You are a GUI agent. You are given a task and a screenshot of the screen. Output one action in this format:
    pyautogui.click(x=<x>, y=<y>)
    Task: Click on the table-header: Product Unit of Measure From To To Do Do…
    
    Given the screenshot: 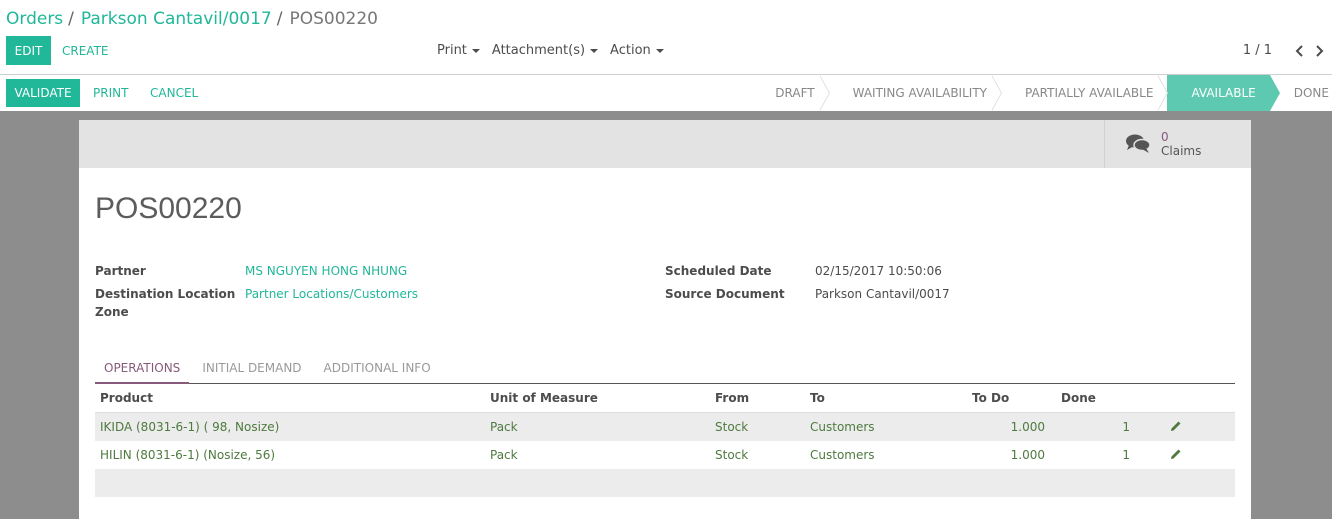 What is the action you would take?
    pyautogui.click(x=665, y=398)
    